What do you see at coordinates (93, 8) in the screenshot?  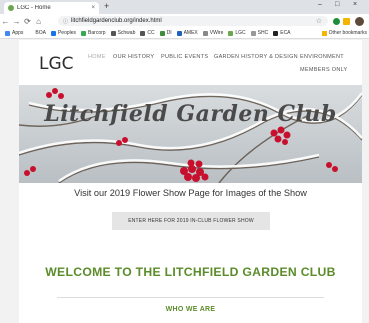 I see `tab-close-icon: ×` at bounding box center [93, 8].